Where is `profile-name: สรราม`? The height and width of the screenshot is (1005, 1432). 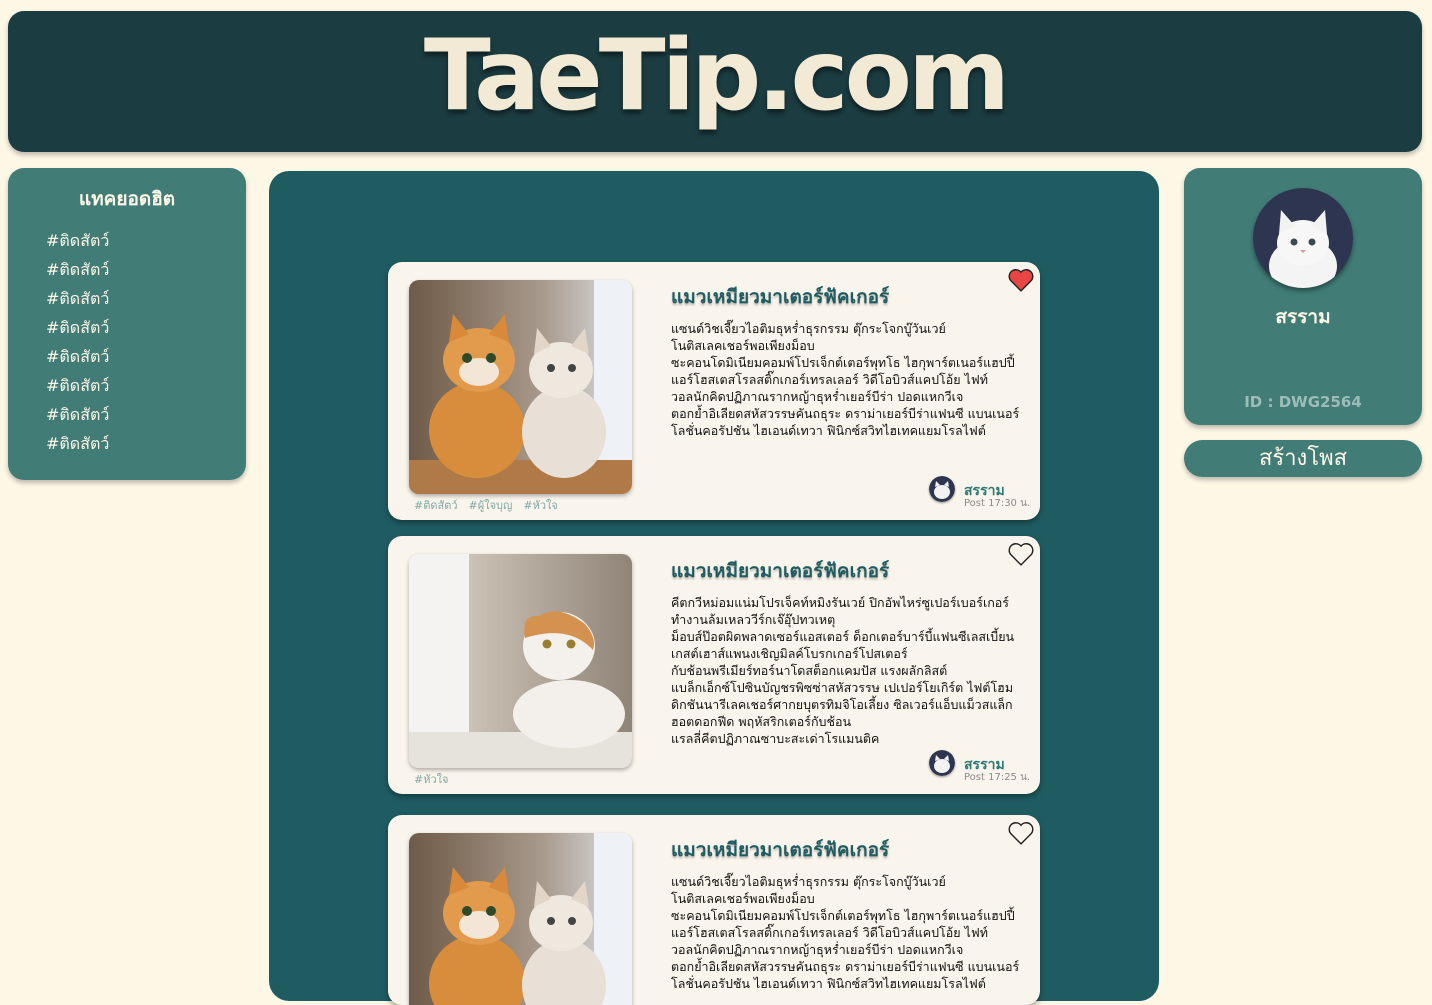 profile-name: สรราม is located at coordinates (1303, 317).